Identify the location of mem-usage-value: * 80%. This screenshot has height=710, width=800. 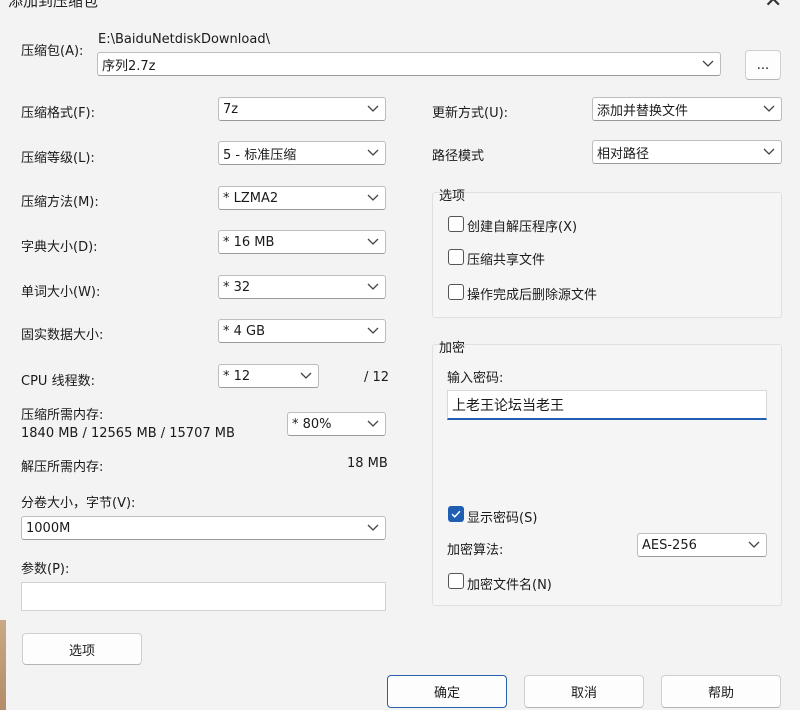
(312, 424).